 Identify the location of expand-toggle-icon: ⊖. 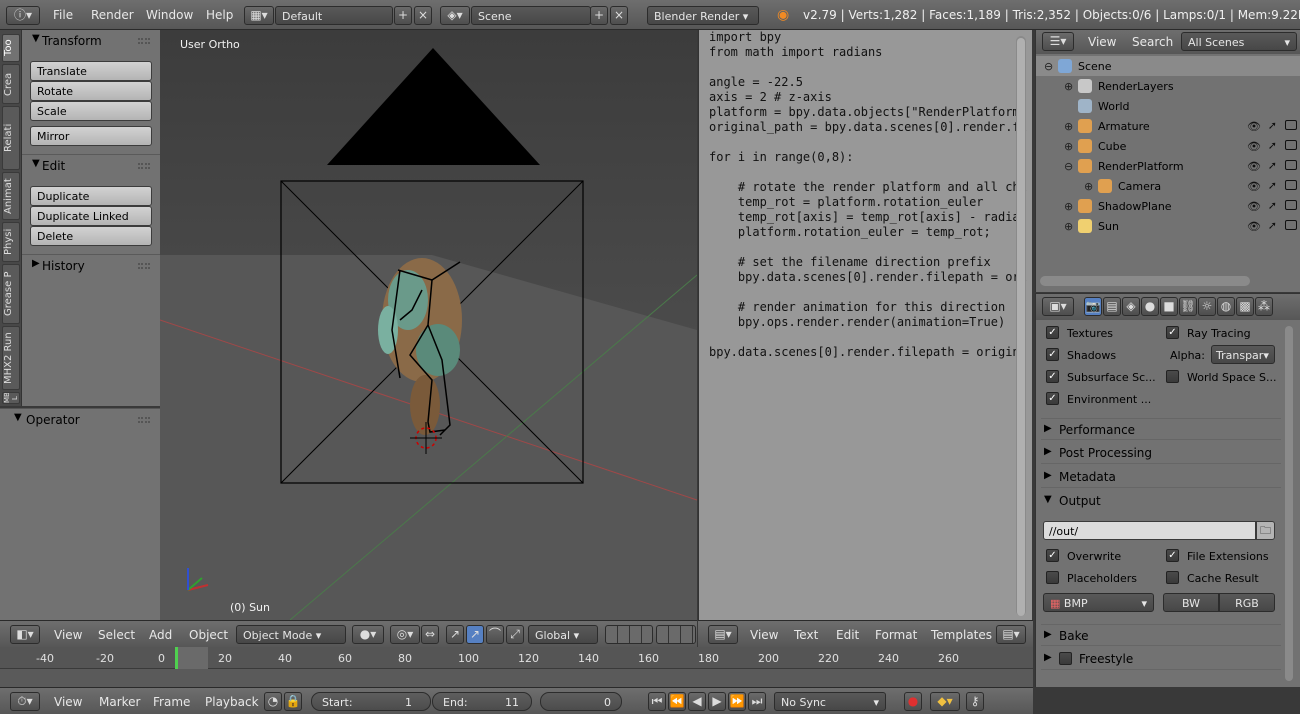
(1068, 166).